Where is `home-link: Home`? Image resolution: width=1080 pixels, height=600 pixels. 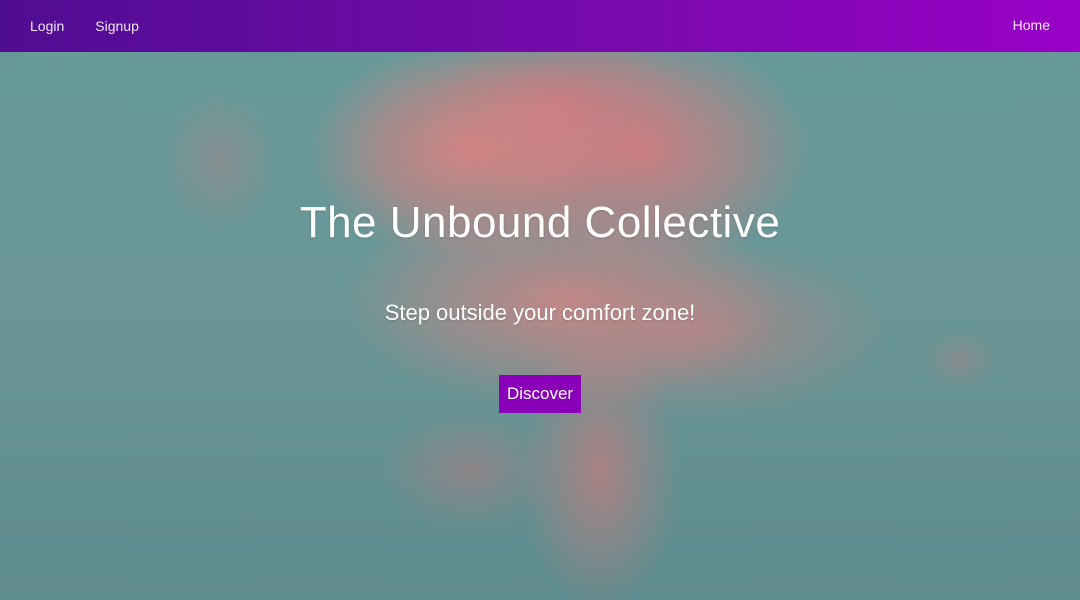
home-link: Home is located at coordinates (1031, 25).